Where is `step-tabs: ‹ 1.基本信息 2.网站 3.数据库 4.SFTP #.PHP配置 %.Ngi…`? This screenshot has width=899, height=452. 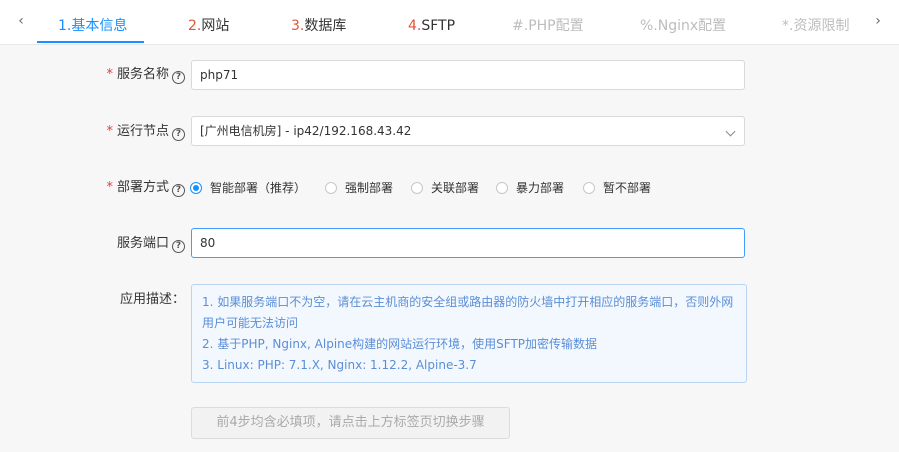 step-tabs: ‹ 1.基本信息 2.网站 3.数据库 4.SFTP #.PHP配置 %.Ngi… is located at coordinates (449, 22).